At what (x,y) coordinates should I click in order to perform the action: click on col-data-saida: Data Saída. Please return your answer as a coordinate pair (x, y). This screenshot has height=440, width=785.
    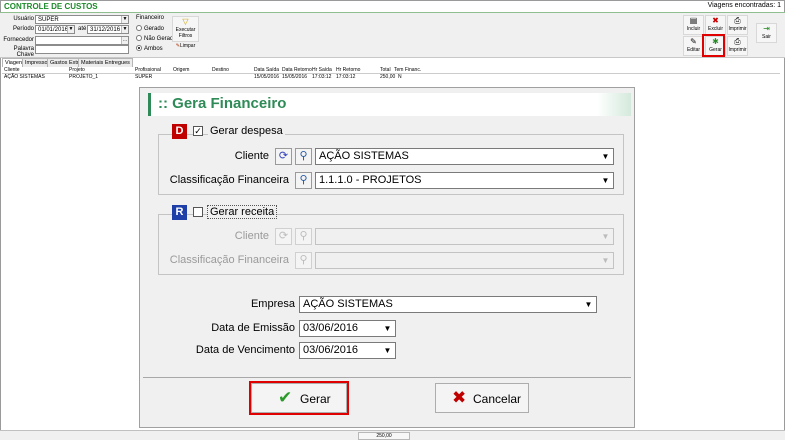
    Looking at the image, I should click on (266, 70).